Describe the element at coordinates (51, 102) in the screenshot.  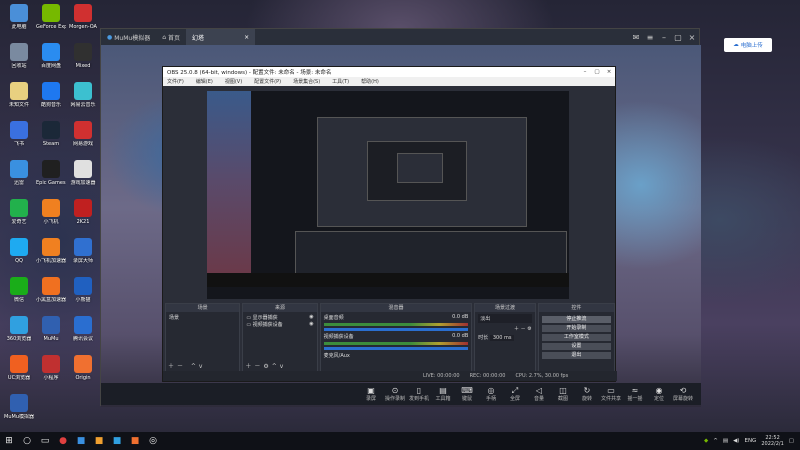
I see `desktop-icon: 酷狗音乐` at that location.